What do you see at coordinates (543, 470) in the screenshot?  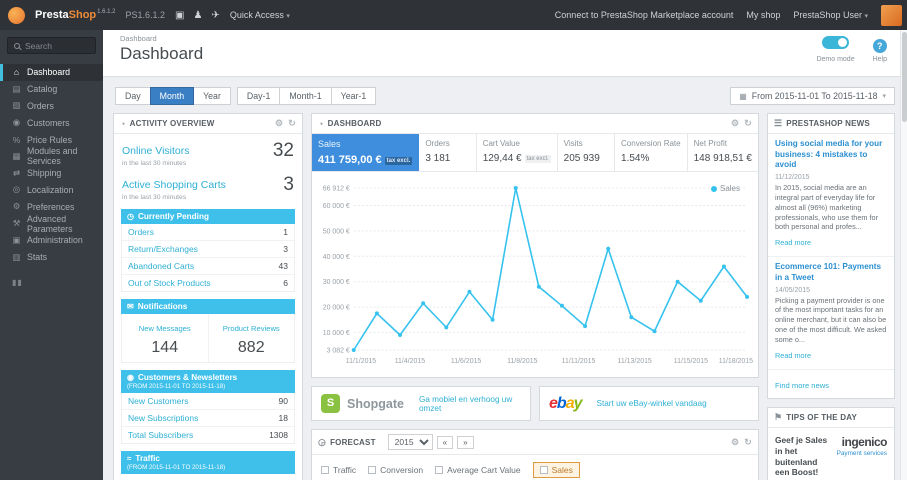 I see `checkbox-icon` at bounding box center [543, 470].